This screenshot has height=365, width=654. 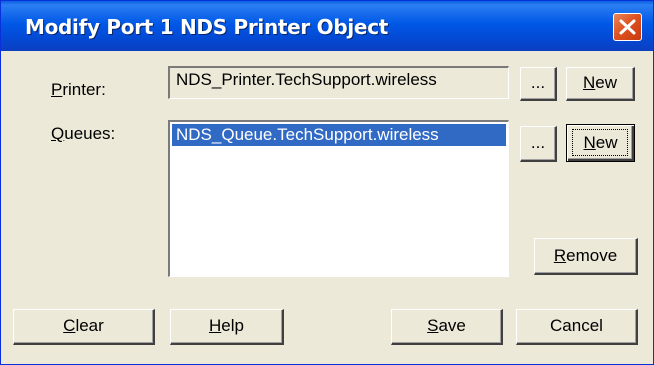 I want to click on close-icon, so click(x=627, y=27).